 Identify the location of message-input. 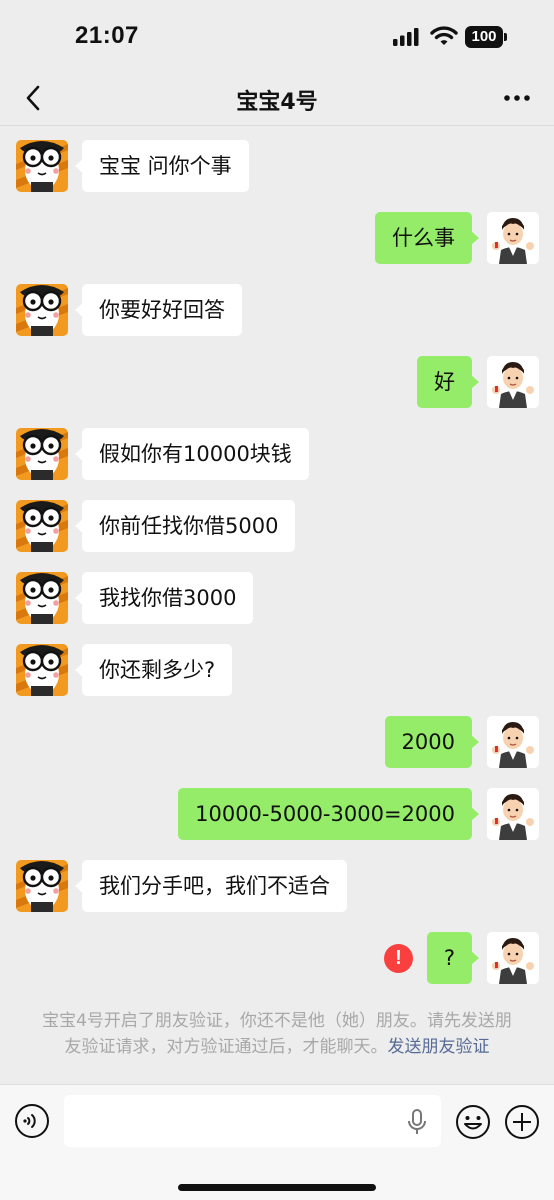
(252, 1121).